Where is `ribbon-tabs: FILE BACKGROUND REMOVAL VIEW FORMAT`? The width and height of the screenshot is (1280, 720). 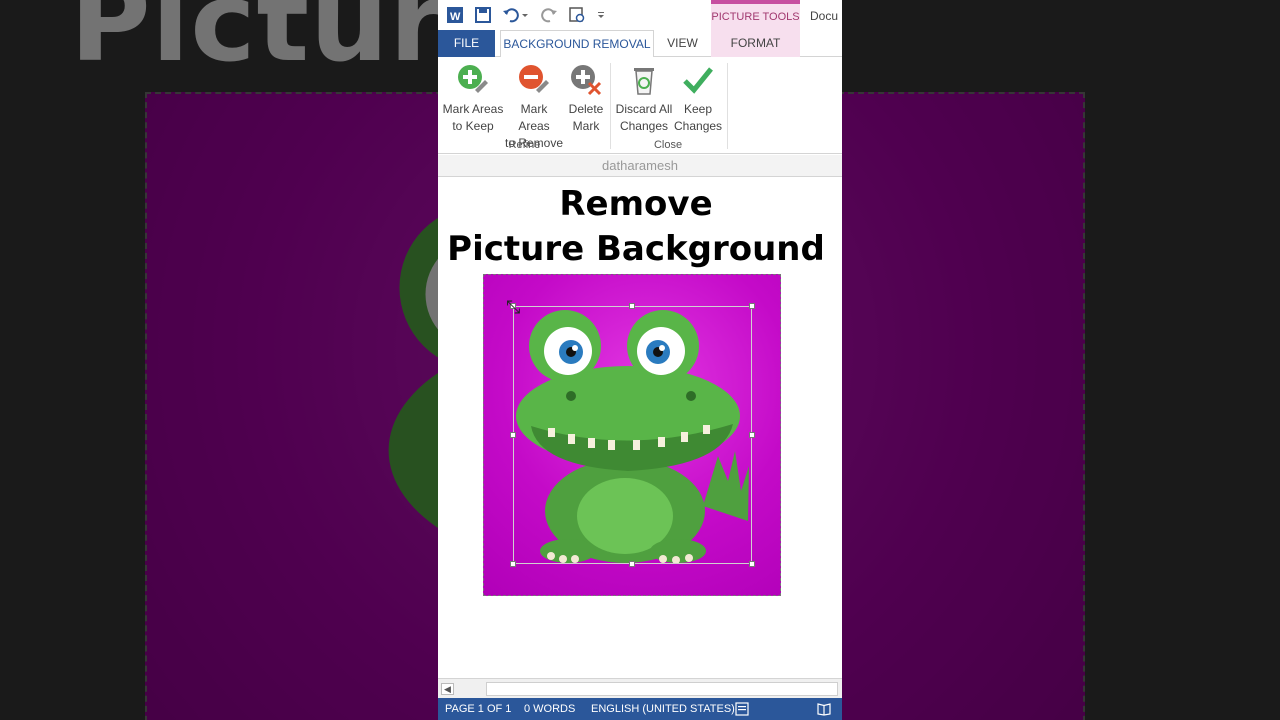
ribbon-tabs: FILE BACKGROUND REMOVAL VIEW FORMAT is located at coordinates (640, 44).